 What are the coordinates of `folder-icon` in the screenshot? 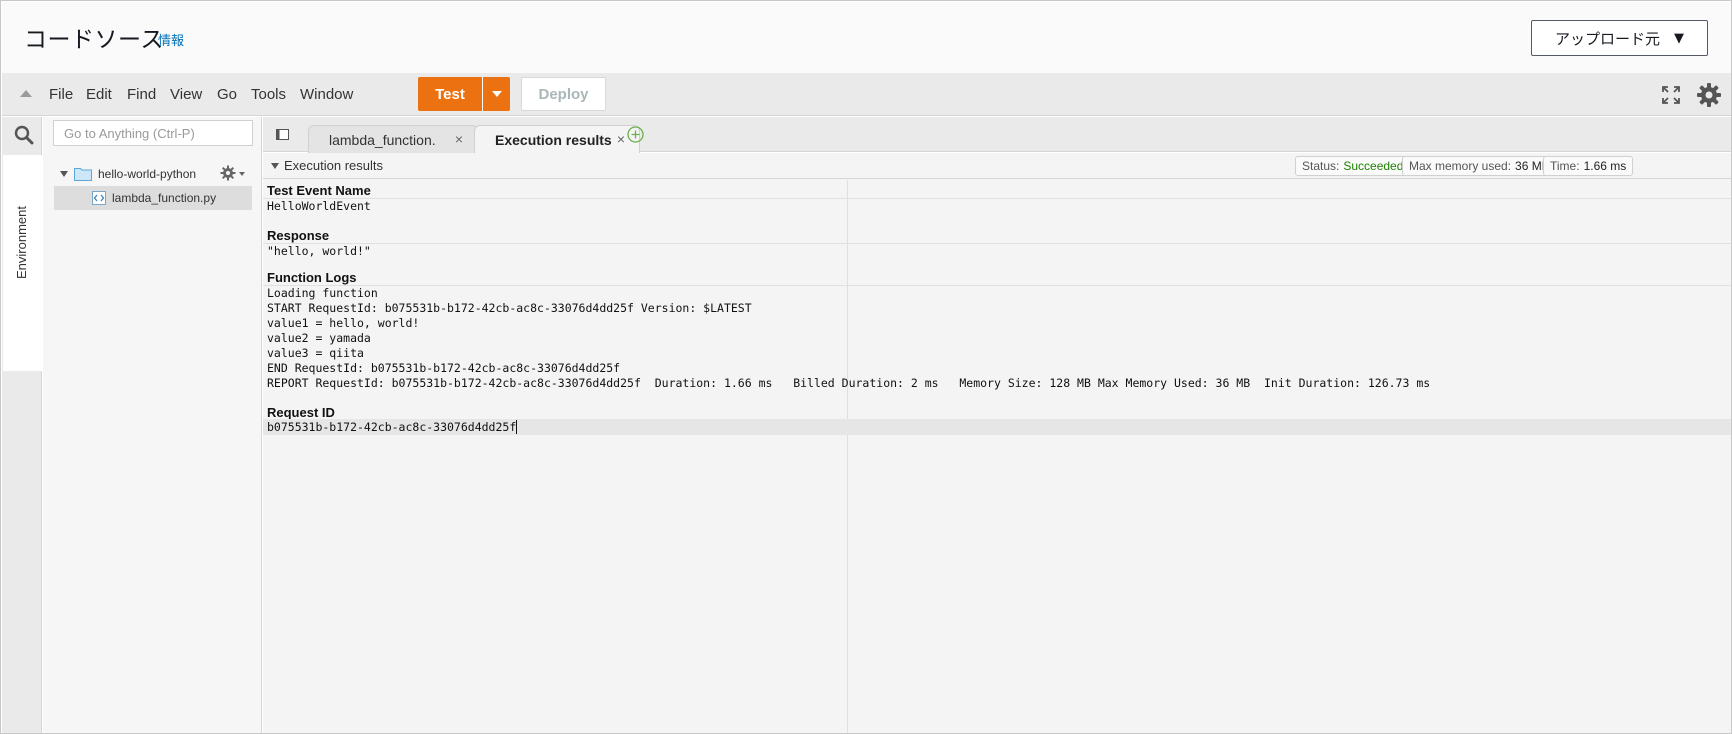 It's located at (83, 174).